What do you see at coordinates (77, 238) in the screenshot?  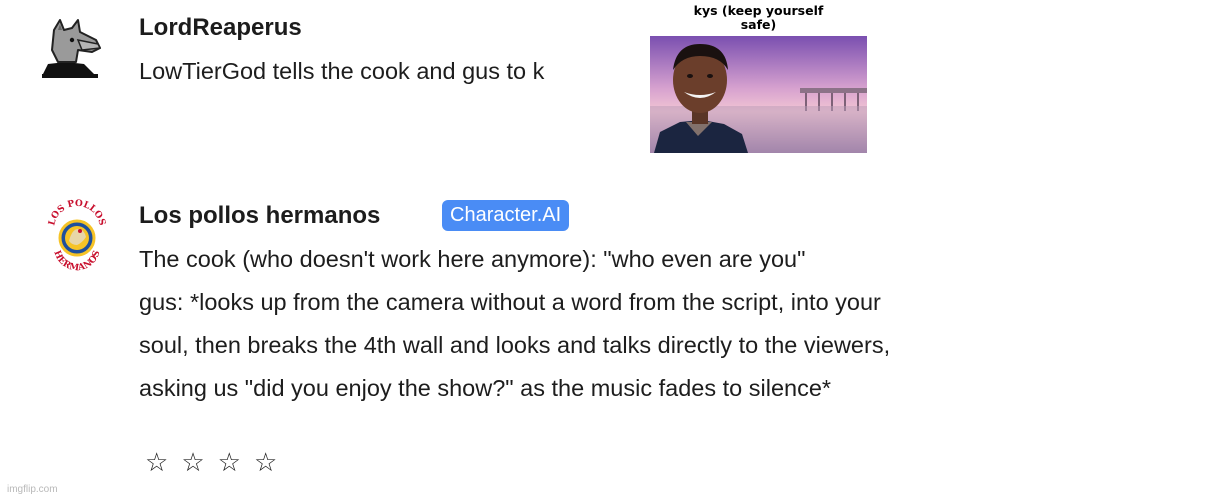 I see `los-pollos-hermanos-logo-icon: LOS POLLOS HERMANOS` at bounding box center [77, 238].